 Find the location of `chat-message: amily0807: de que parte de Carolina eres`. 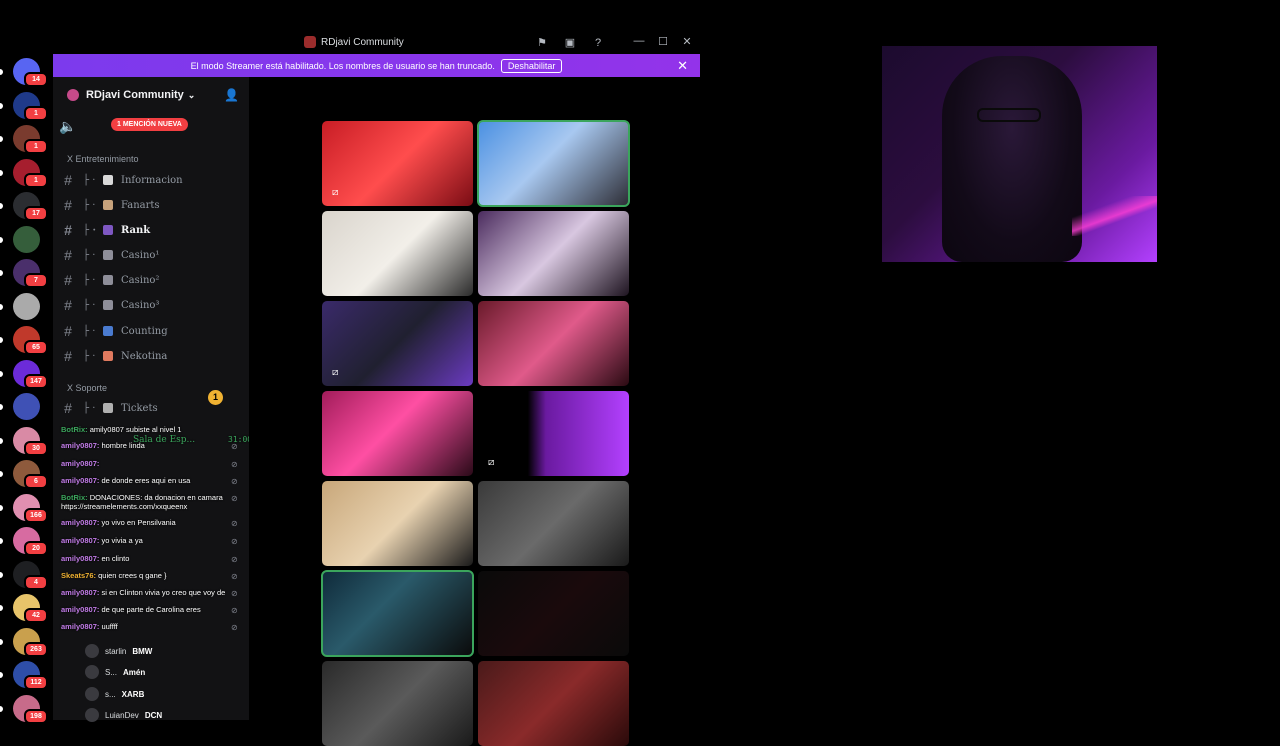

chat-message: amily0807: de que parte de Carolina eres is located at coordinates (131, 609).